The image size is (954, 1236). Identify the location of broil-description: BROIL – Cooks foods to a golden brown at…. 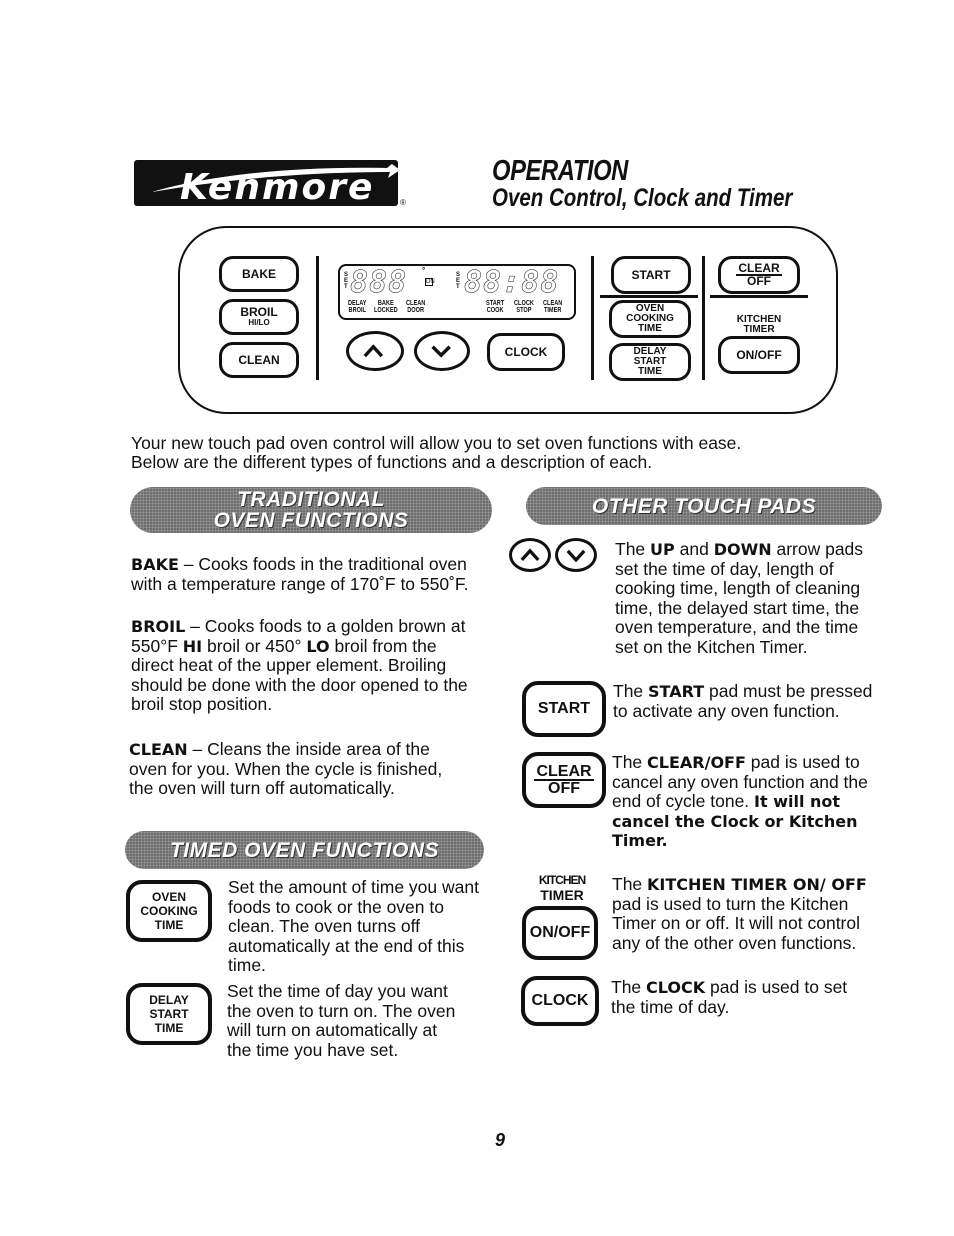
(299, 665).